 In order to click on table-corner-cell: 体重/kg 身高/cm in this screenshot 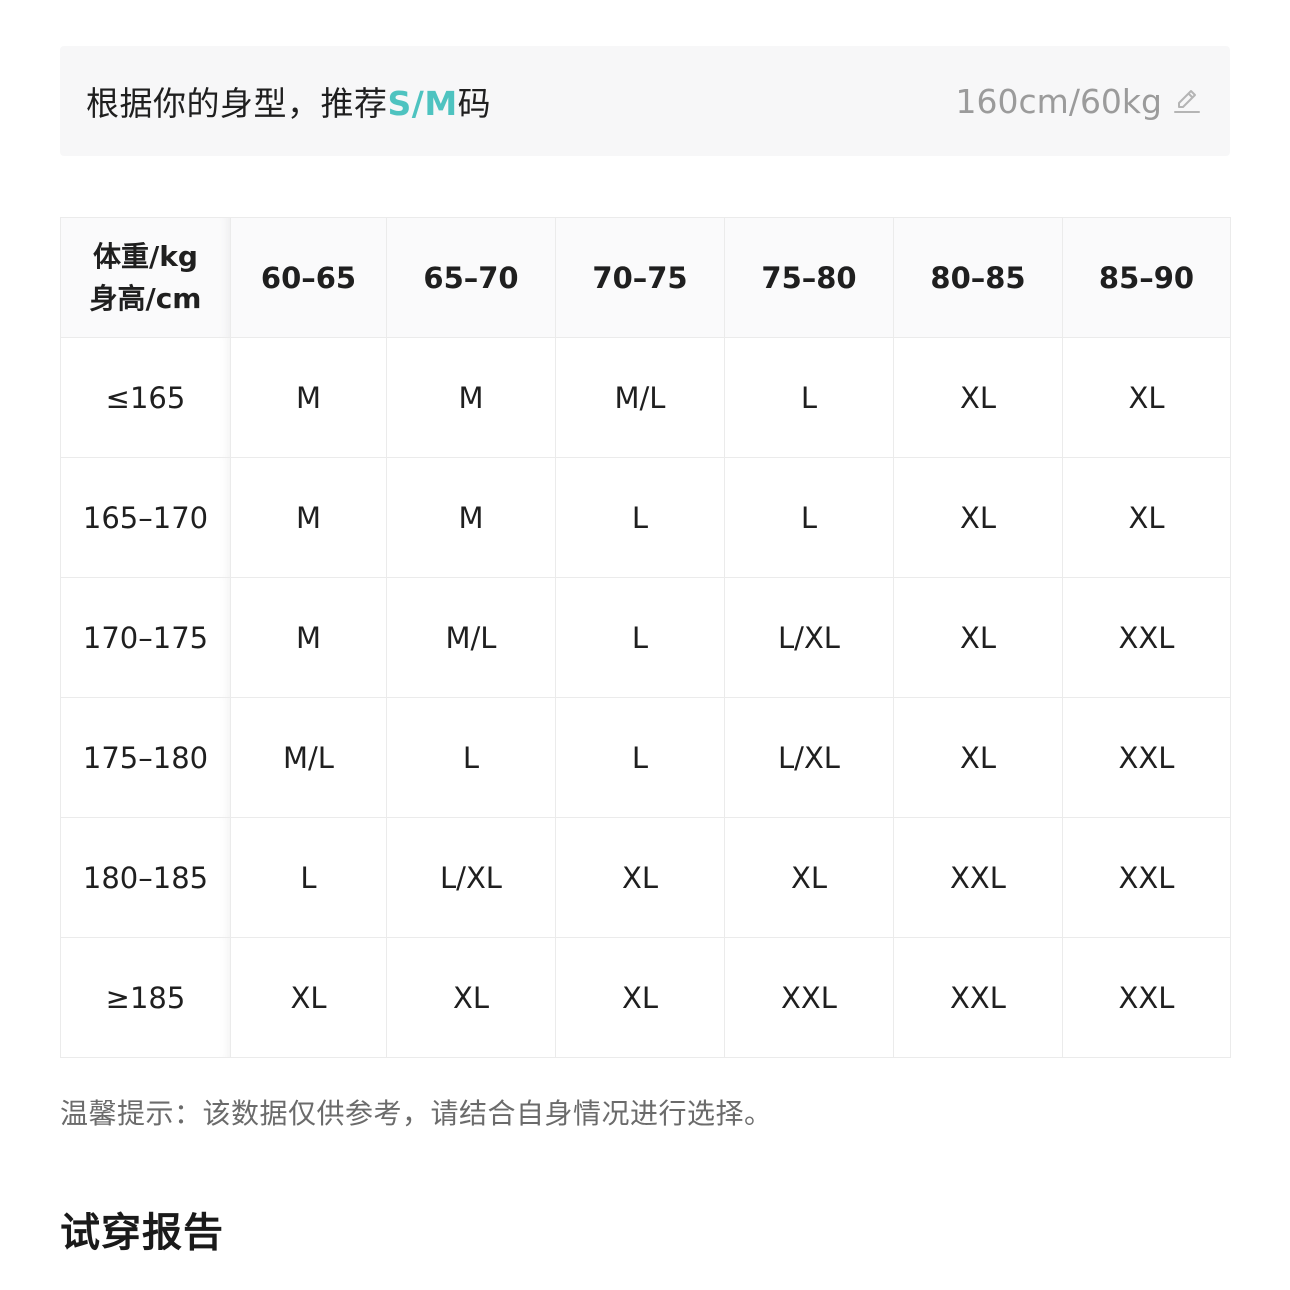, I will do `click(145, 277)`.